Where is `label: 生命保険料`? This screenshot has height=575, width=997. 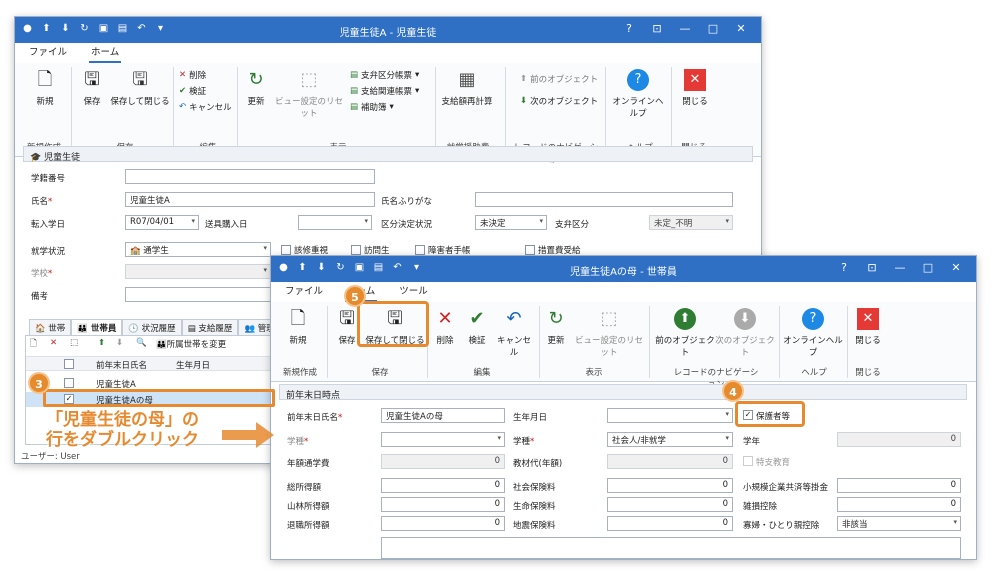
label: 生命保険料 is located at coordinates (534, 507).